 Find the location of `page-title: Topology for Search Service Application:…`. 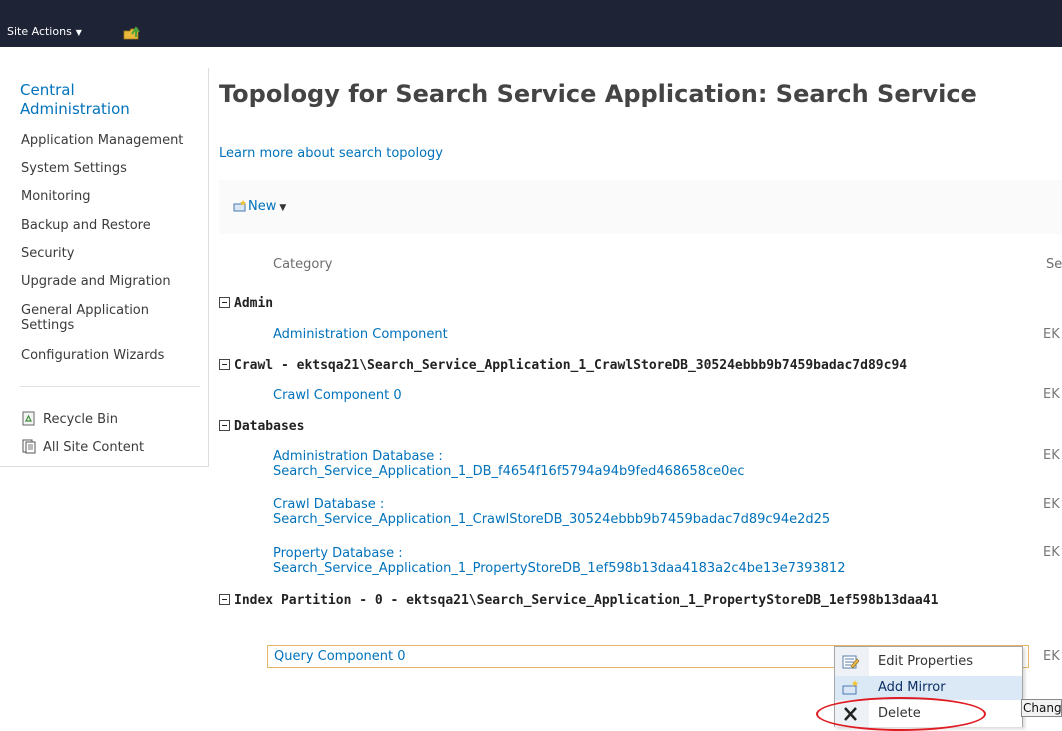

page-title: Topology for Search Service Application:… is located at coordinates (598, 94).